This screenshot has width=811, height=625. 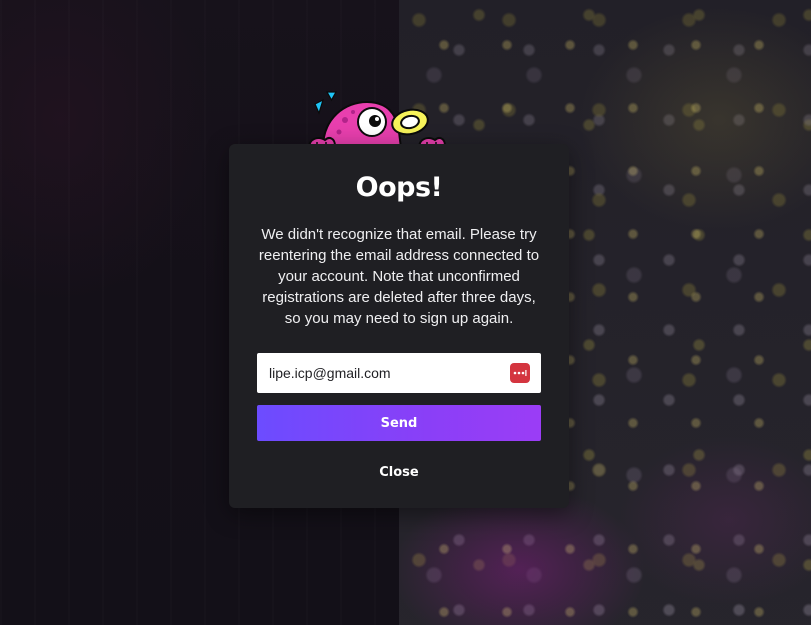 What do you see at coordinates (377, 120) in the screenshot?
I see `mascot-icon` at bounding box center [377, 120].